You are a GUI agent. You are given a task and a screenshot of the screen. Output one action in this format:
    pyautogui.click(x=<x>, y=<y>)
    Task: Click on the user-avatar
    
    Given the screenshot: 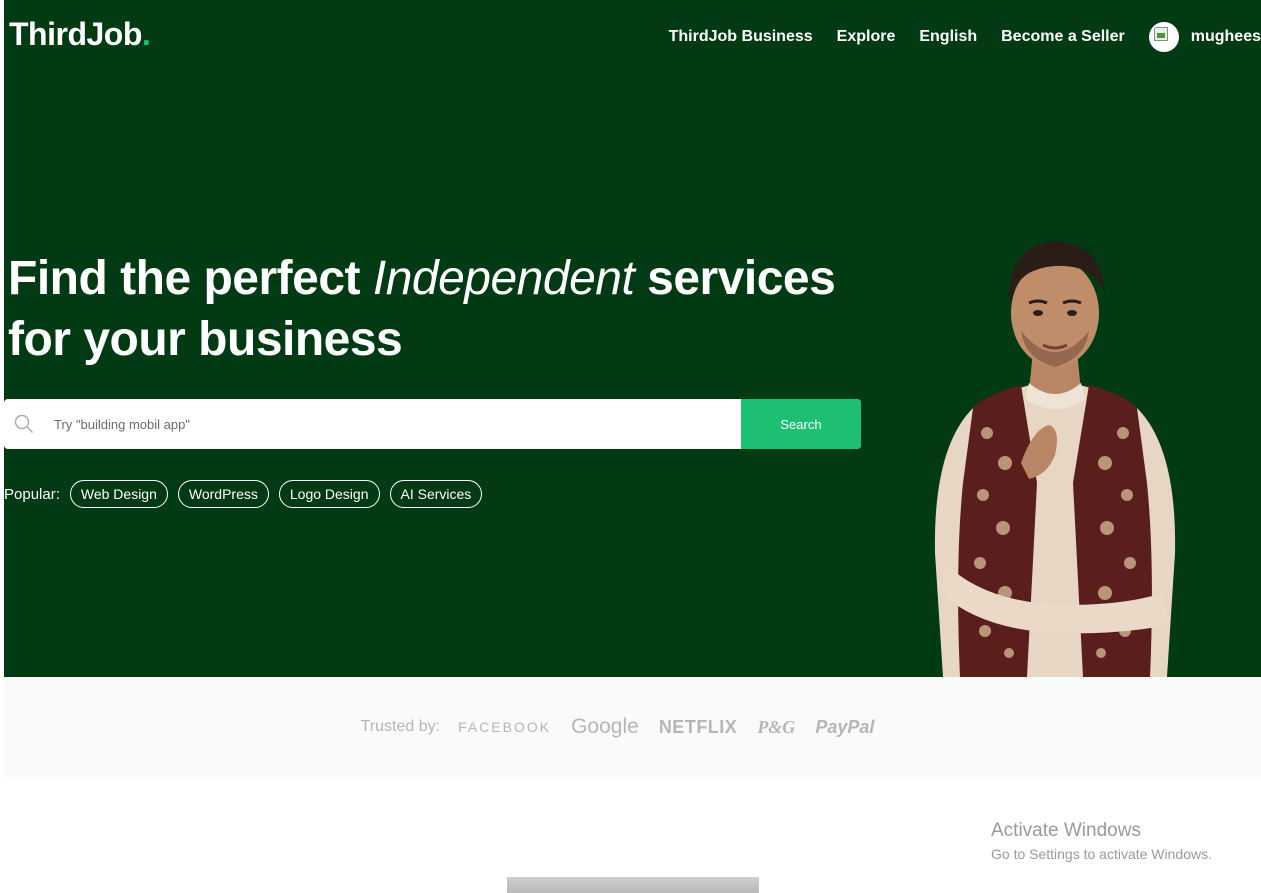 What is the action you would take?
    pyautogui.click(x=1163, y=37)
    